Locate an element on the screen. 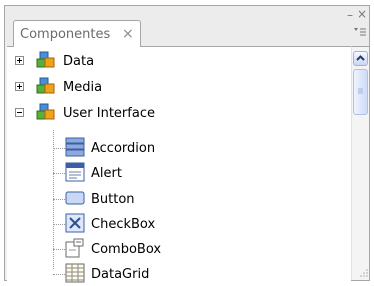 The width and height of the screenshot is (374, 286). grip-lines-icon is located at coordinates (360, 91).